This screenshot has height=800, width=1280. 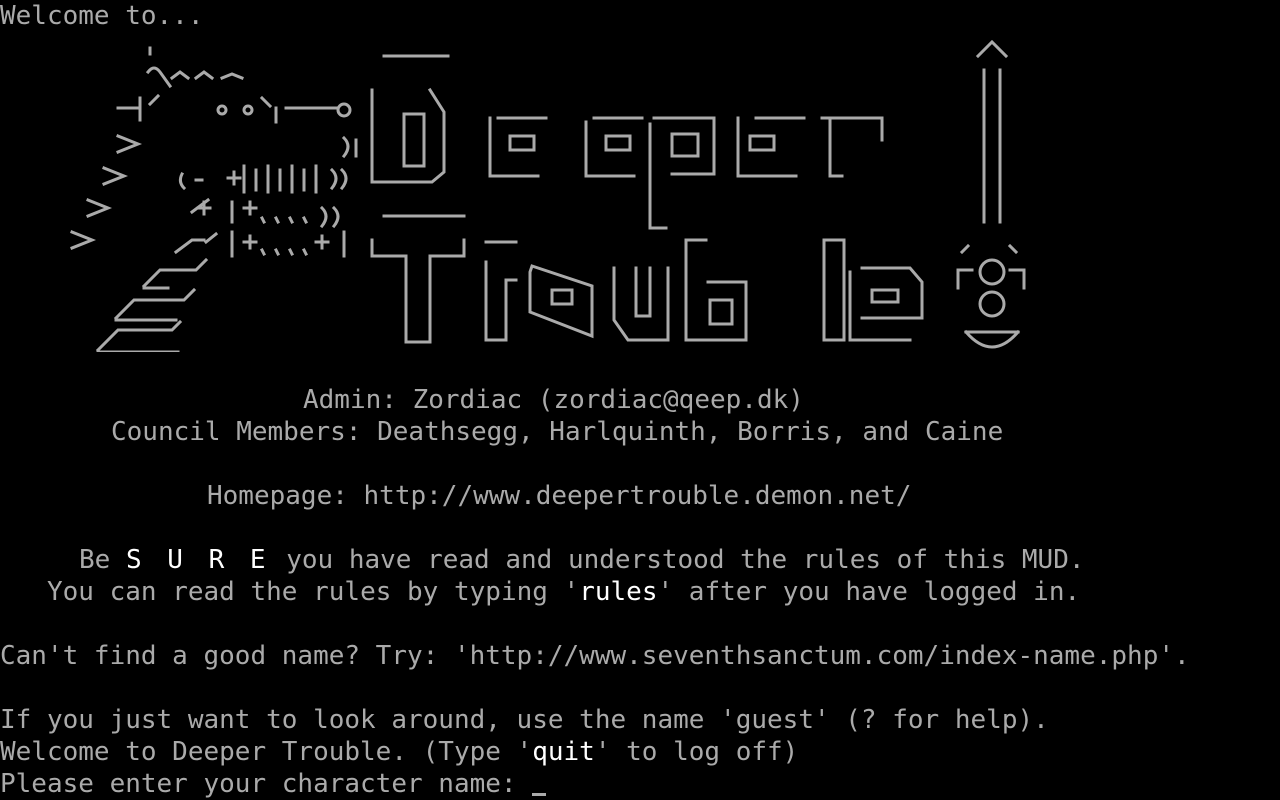 What do you see at coordinates (991, 194) in the screenshot?
I see `exclamation-sword-ascii-art` at bounding box center [991, 194].